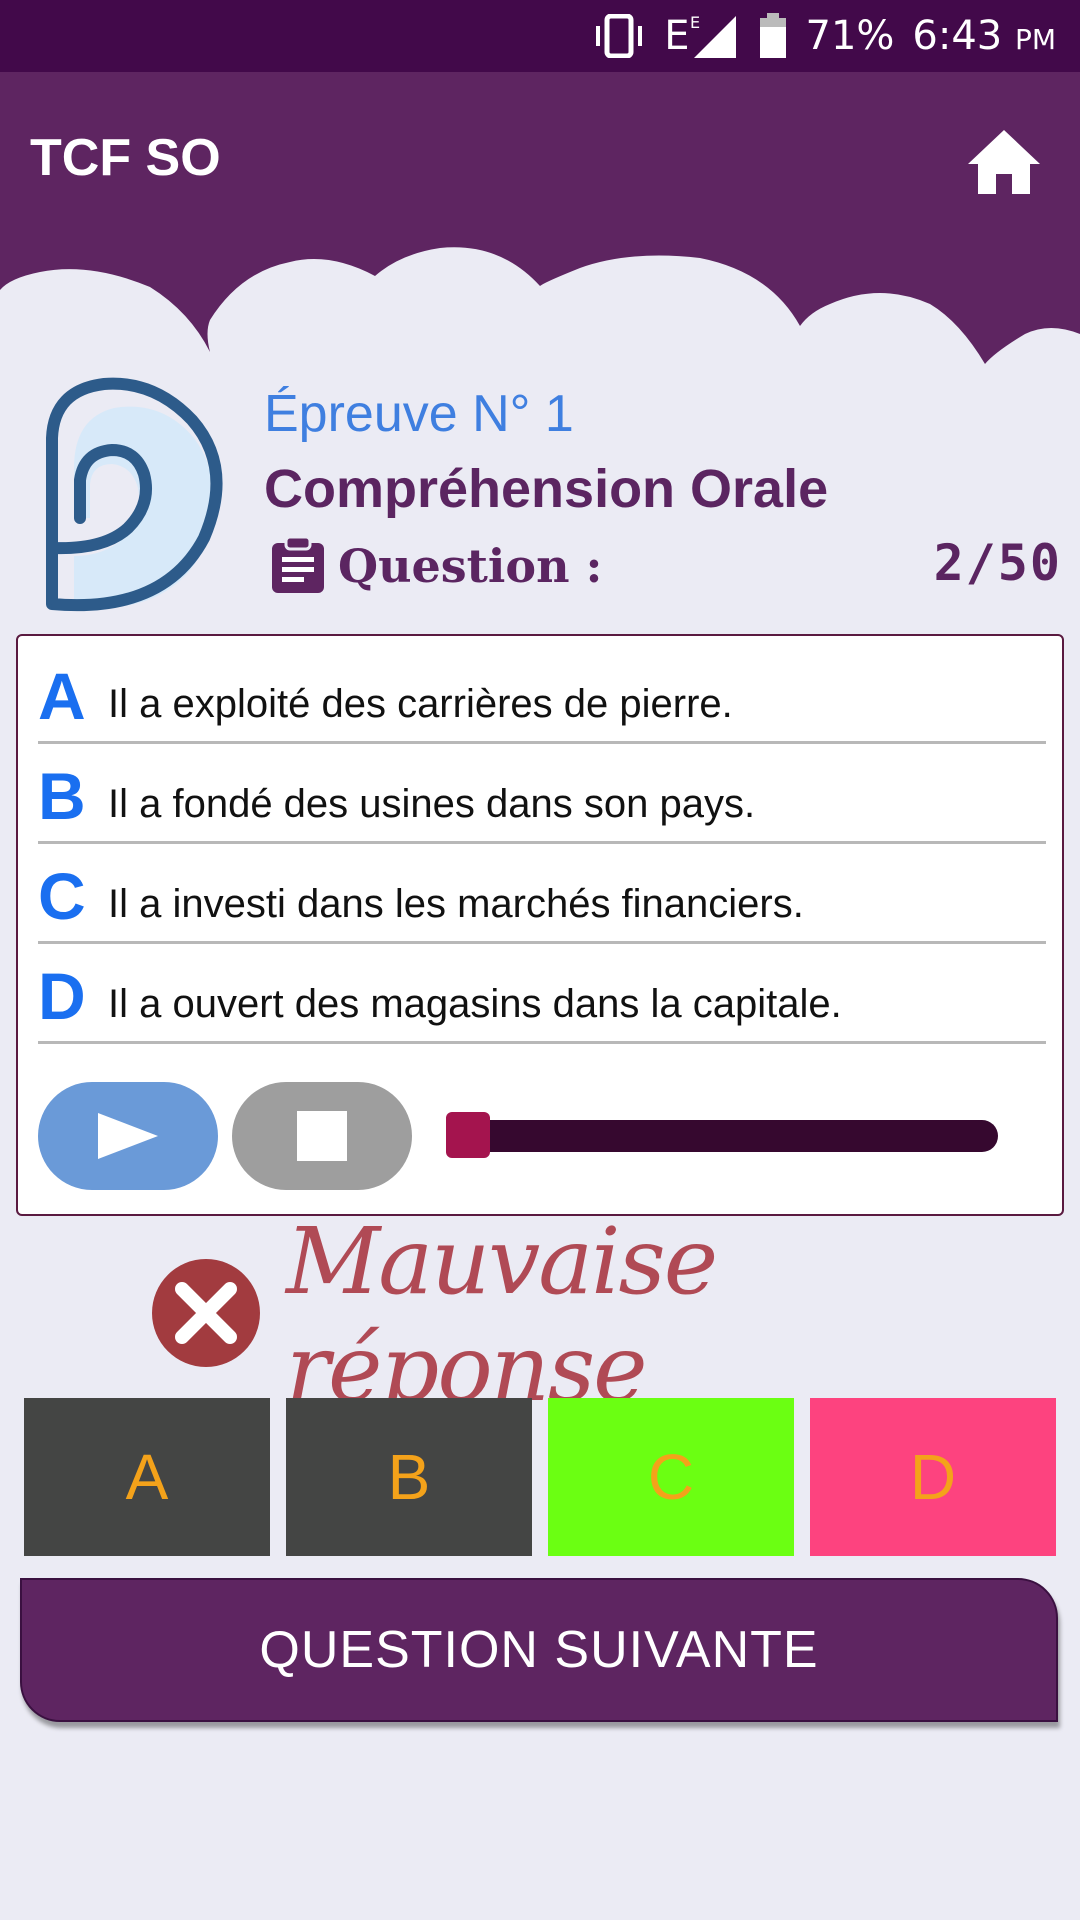 The width and height of the screenshot is (1080, 1920). I want to click on home-button, so click(1004, 162).